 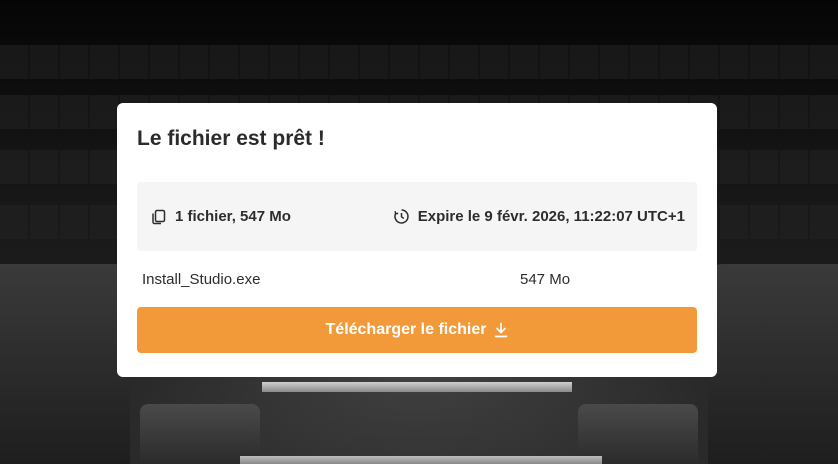 I want to click on expiry-info: Expire le 9 févr. 2026, 11:22:07 UTC+1, so click(x=539, y=216).